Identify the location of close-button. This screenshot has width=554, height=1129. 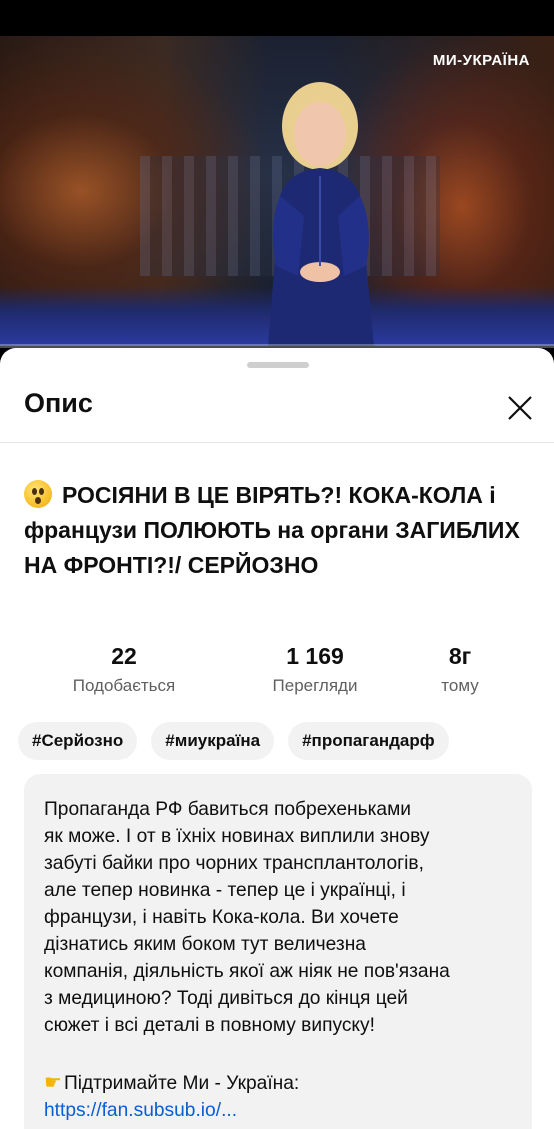
(520, 408).